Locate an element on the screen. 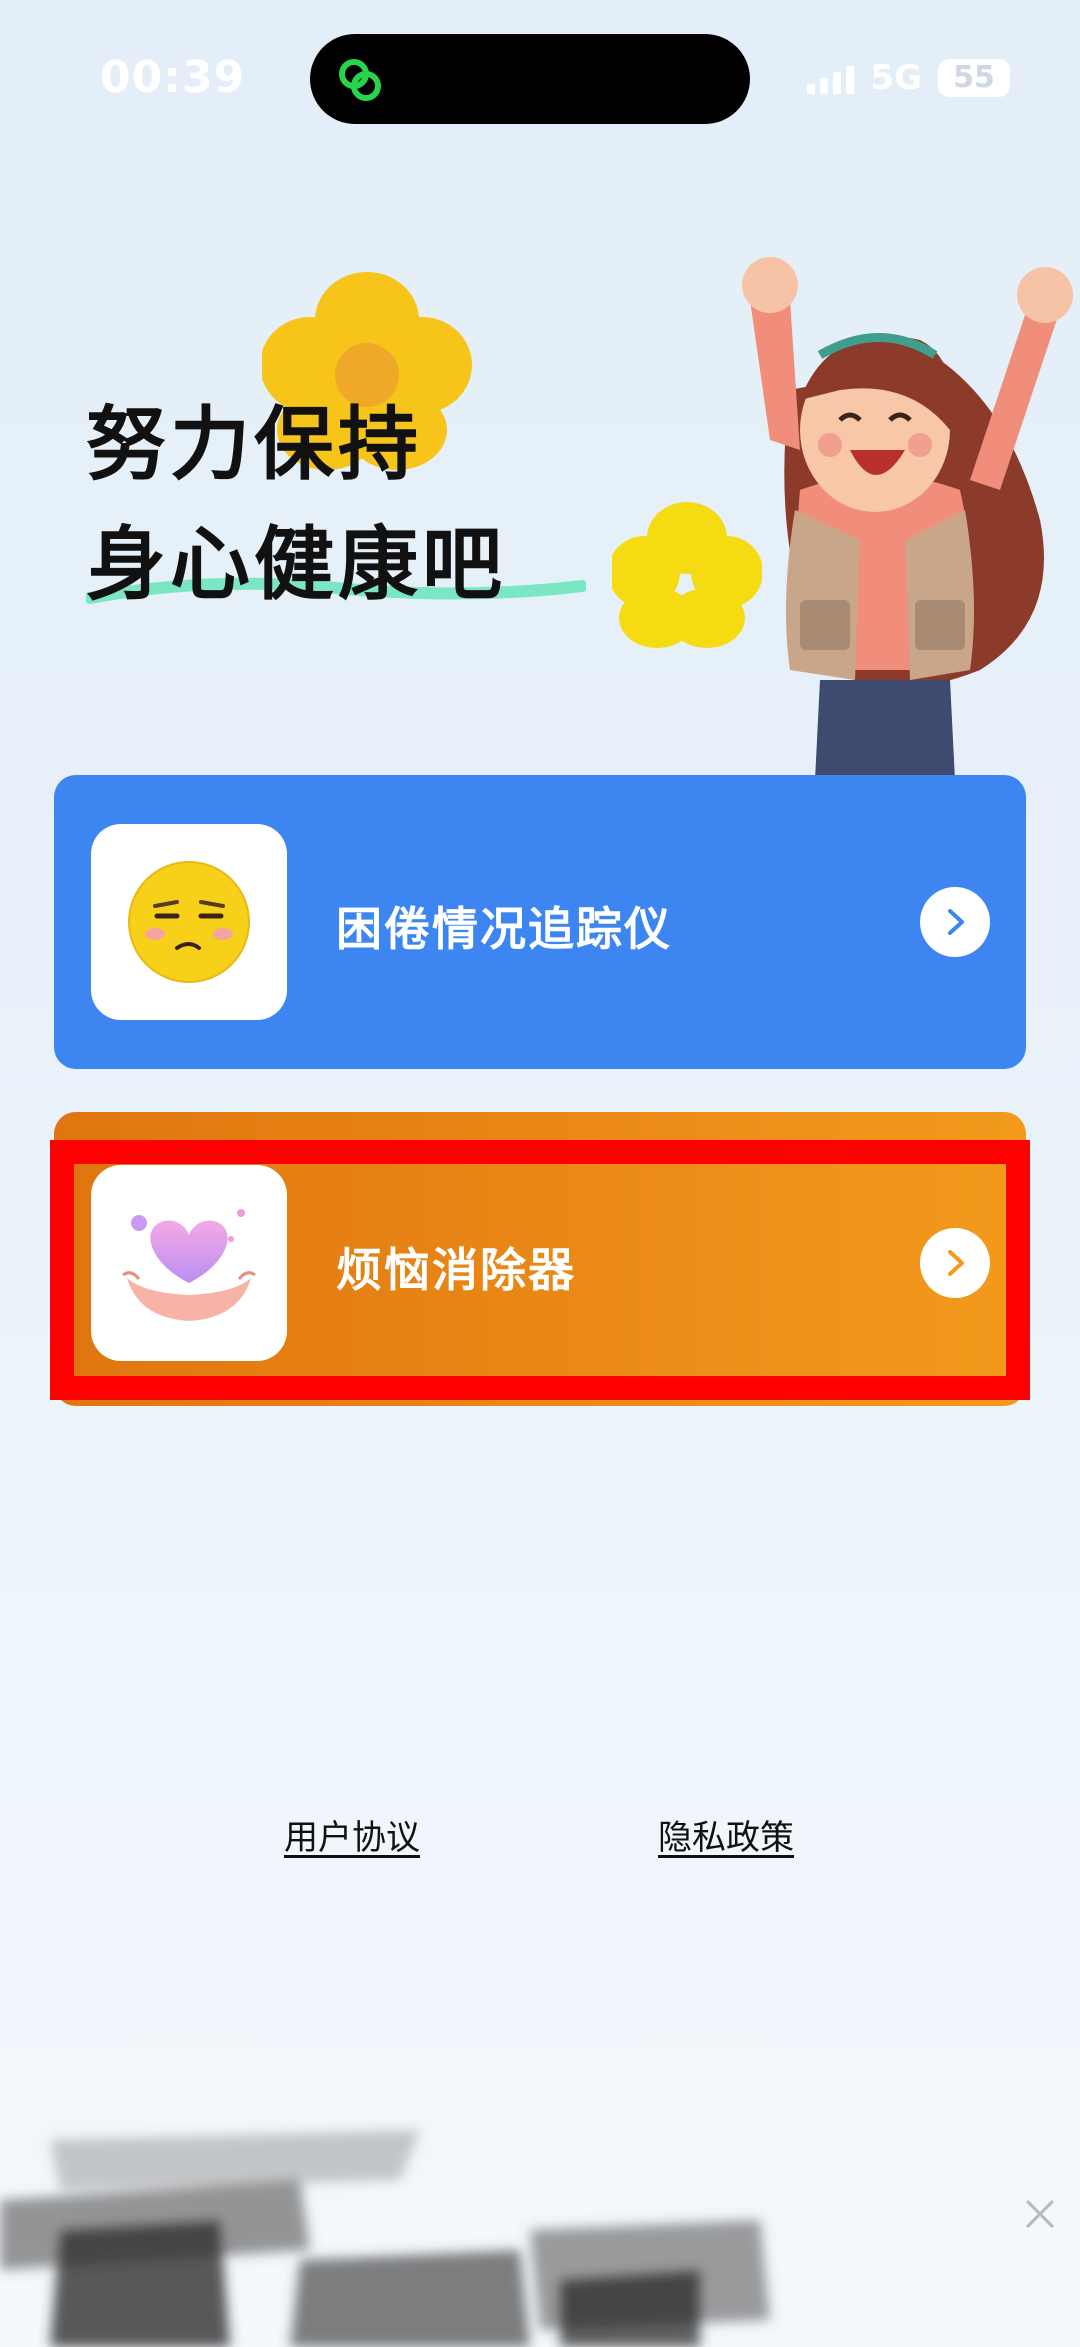 The width and height of the screenshot is (1080, 2347). pencil-smudge-decoration is located at coordinates (385, 2238).